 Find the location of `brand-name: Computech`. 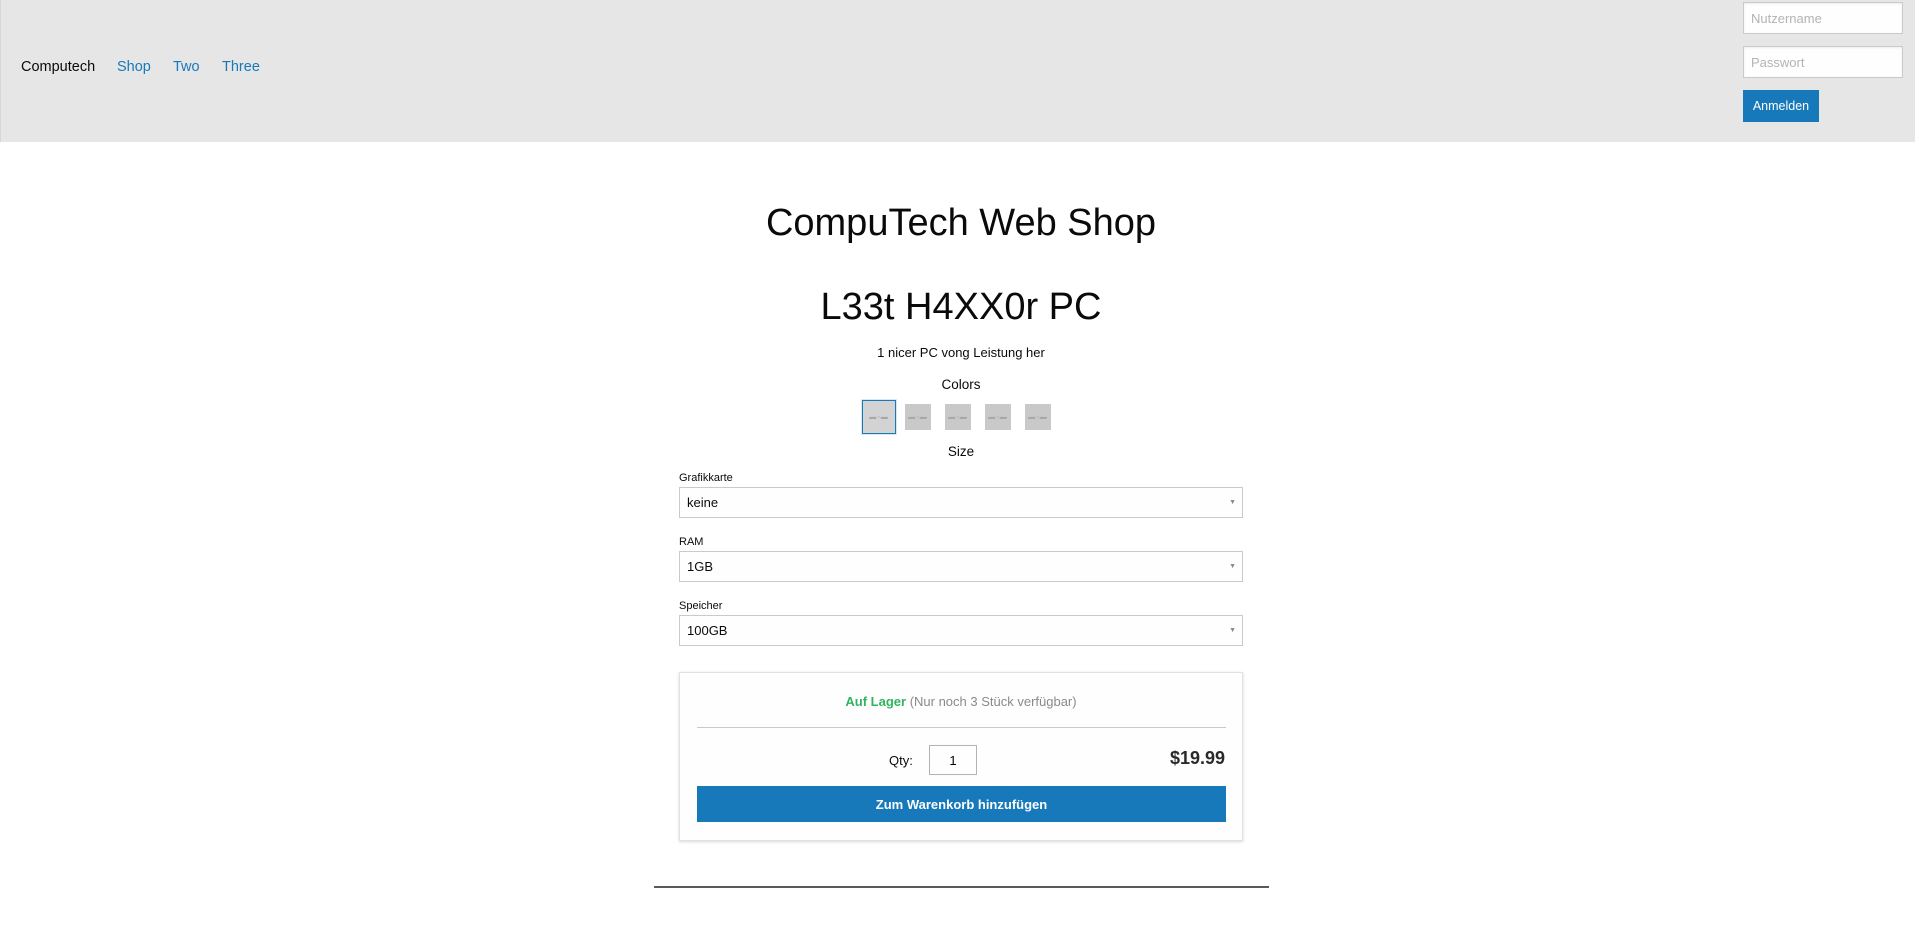

brand-name: Computech is located at coordinates (58, 67).